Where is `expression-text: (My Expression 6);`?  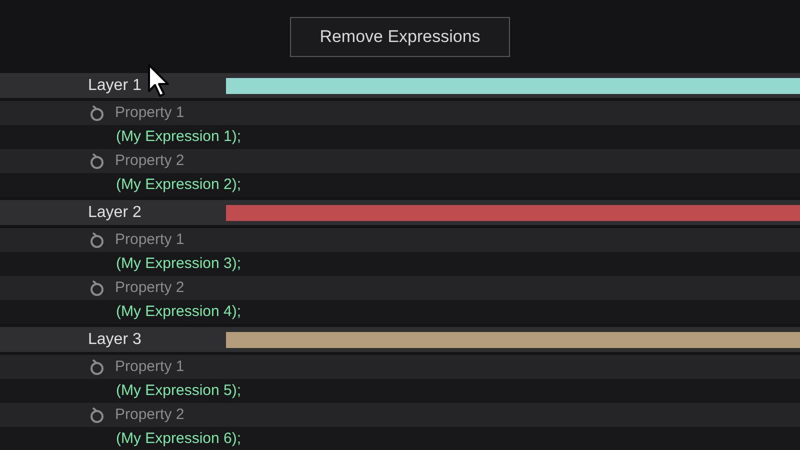 expression-text: (My Expression 6); is located at coordinates (179, 438).